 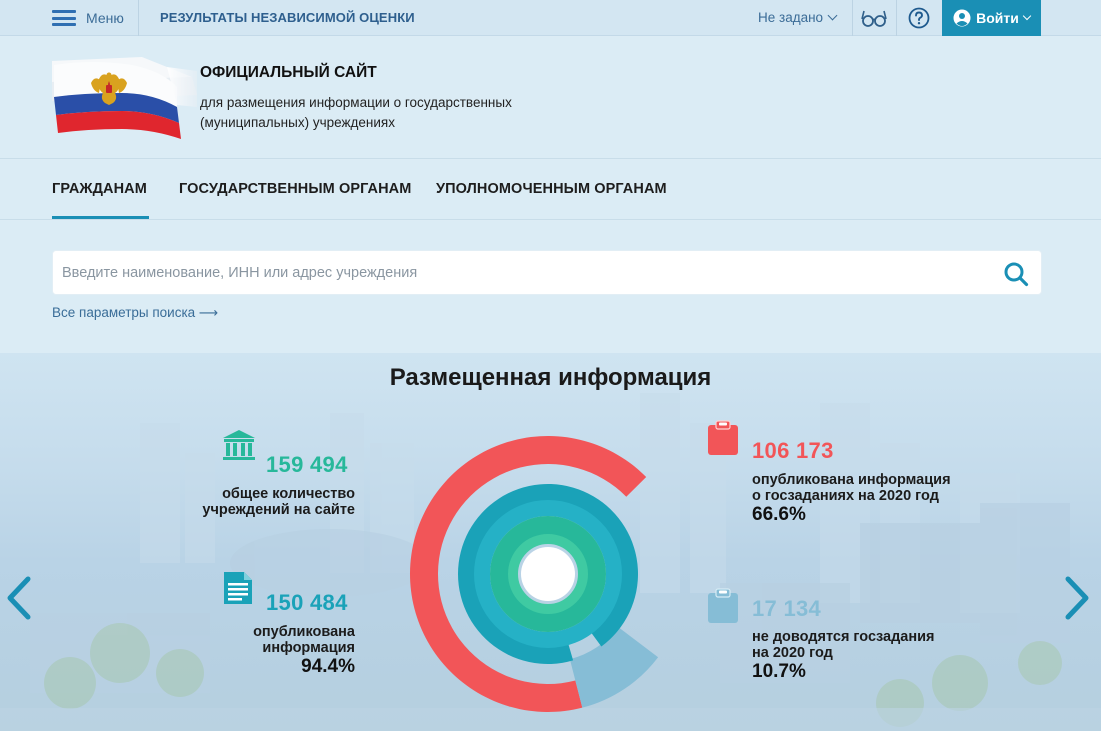 What do you see at coordinates (19, 598) in the screenshot?
I see `arrow-left-icon` at bounding box center [19, 598].